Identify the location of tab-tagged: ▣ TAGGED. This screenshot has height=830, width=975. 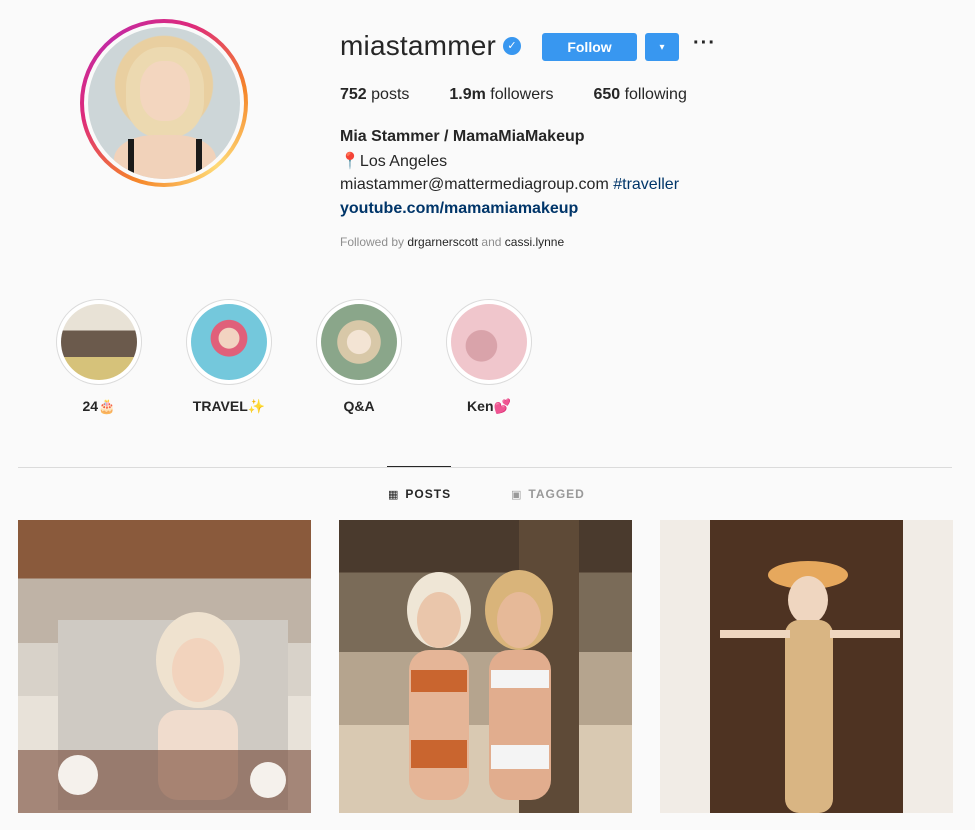
(548, 494).